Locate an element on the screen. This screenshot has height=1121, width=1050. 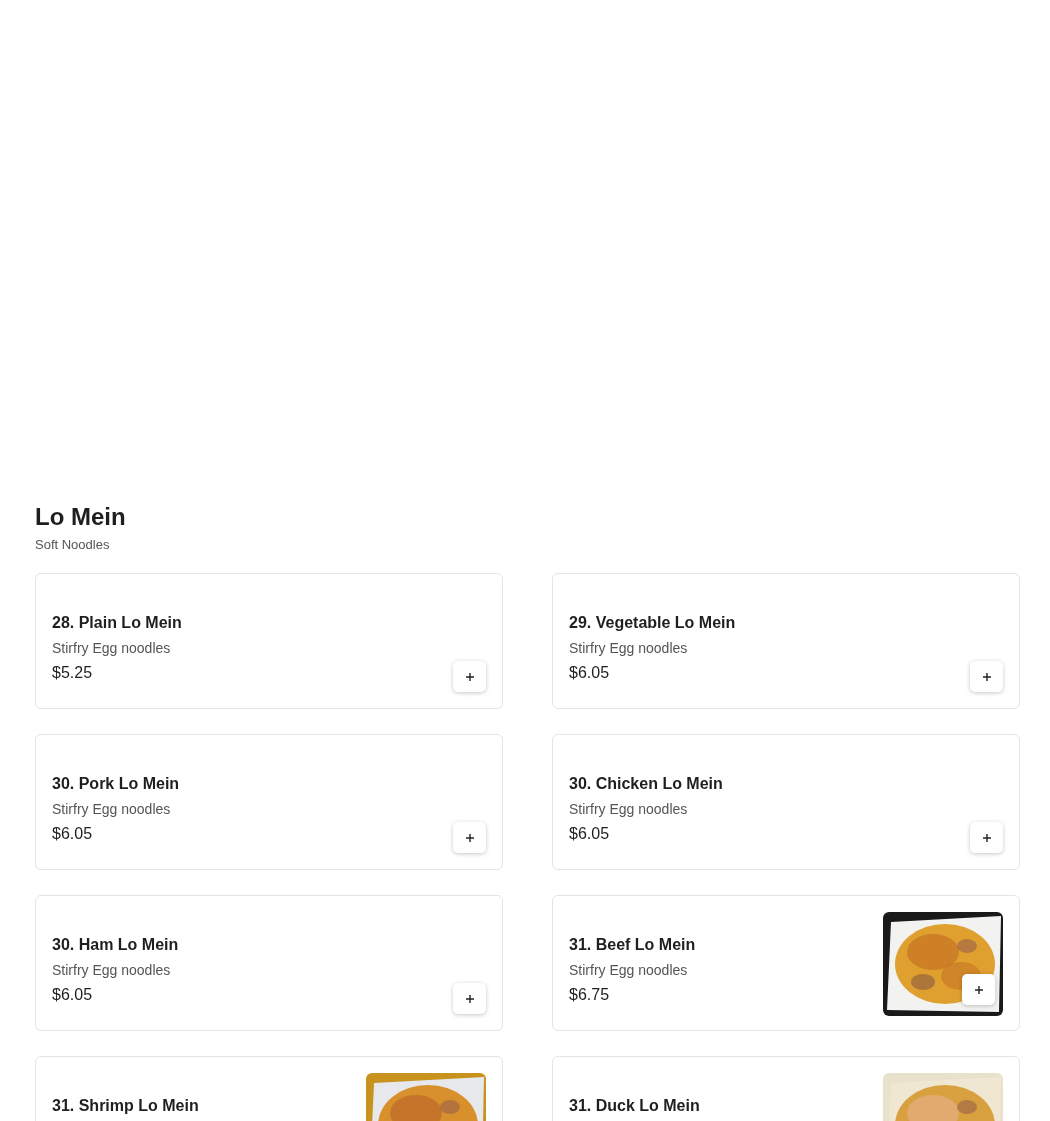
menu-item-card: 28. Plain Lo Mein Stirfry Egg noodles $5.25 is located at coordinates (269, 641).